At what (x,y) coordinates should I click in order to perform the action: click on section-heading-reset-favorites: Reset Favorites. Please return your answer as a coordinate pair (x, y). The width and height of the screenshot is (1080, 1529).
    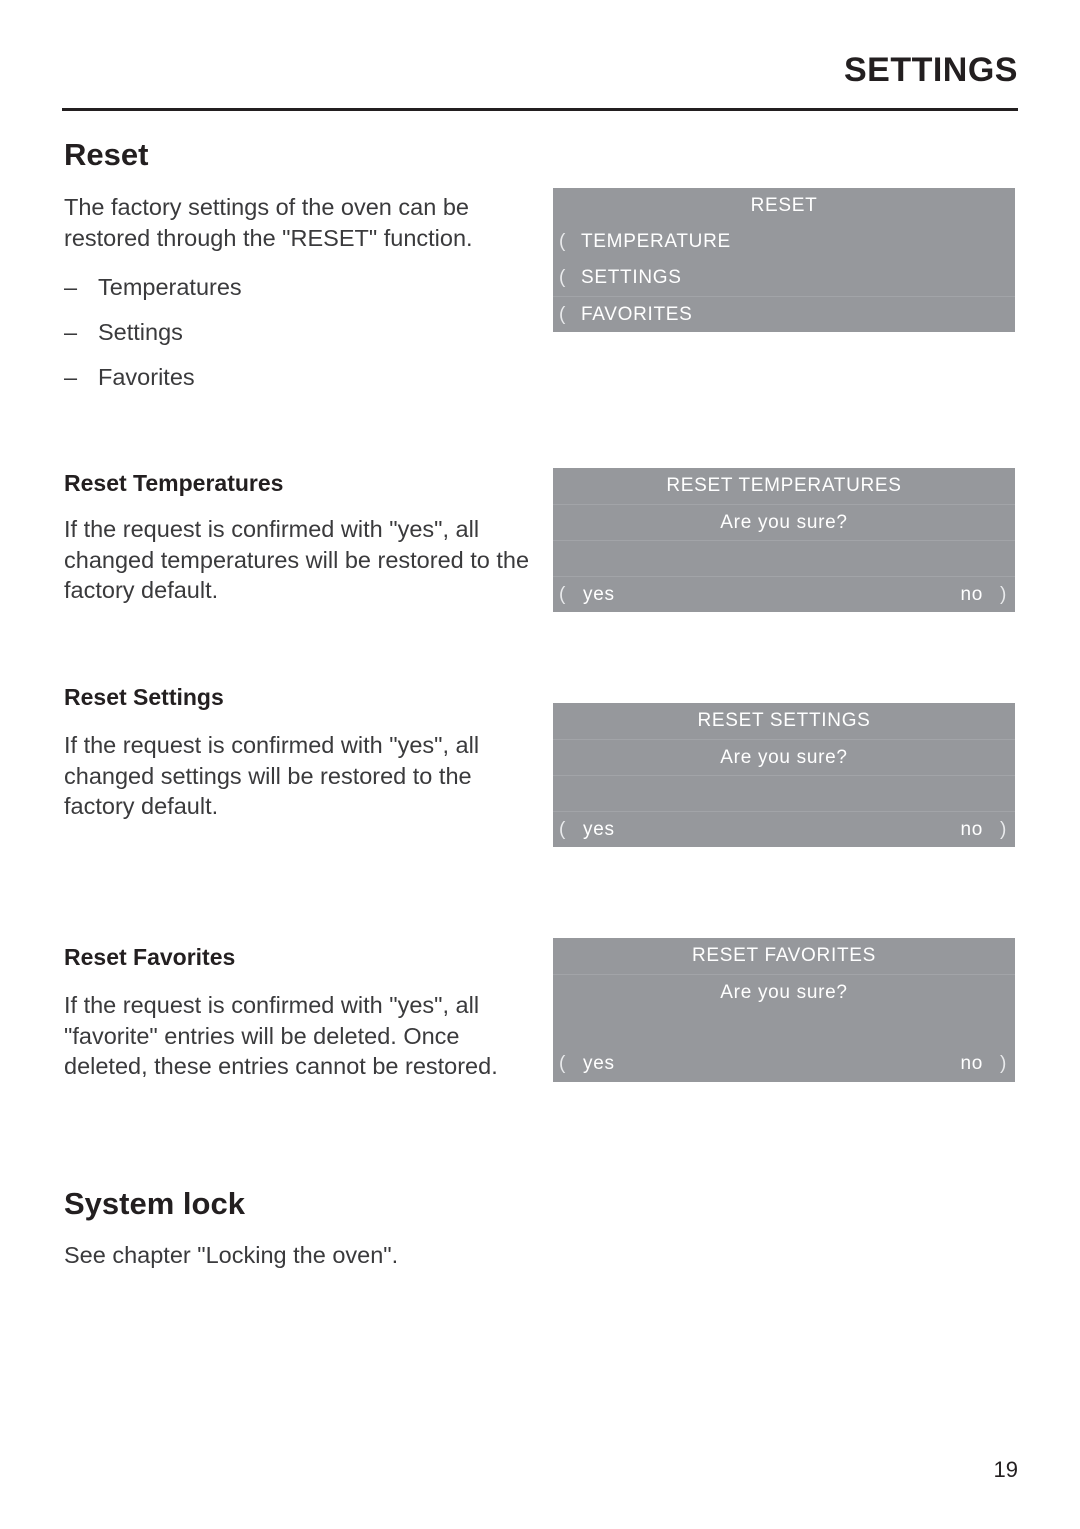
    Looking at the image, I should click on (150, 957).